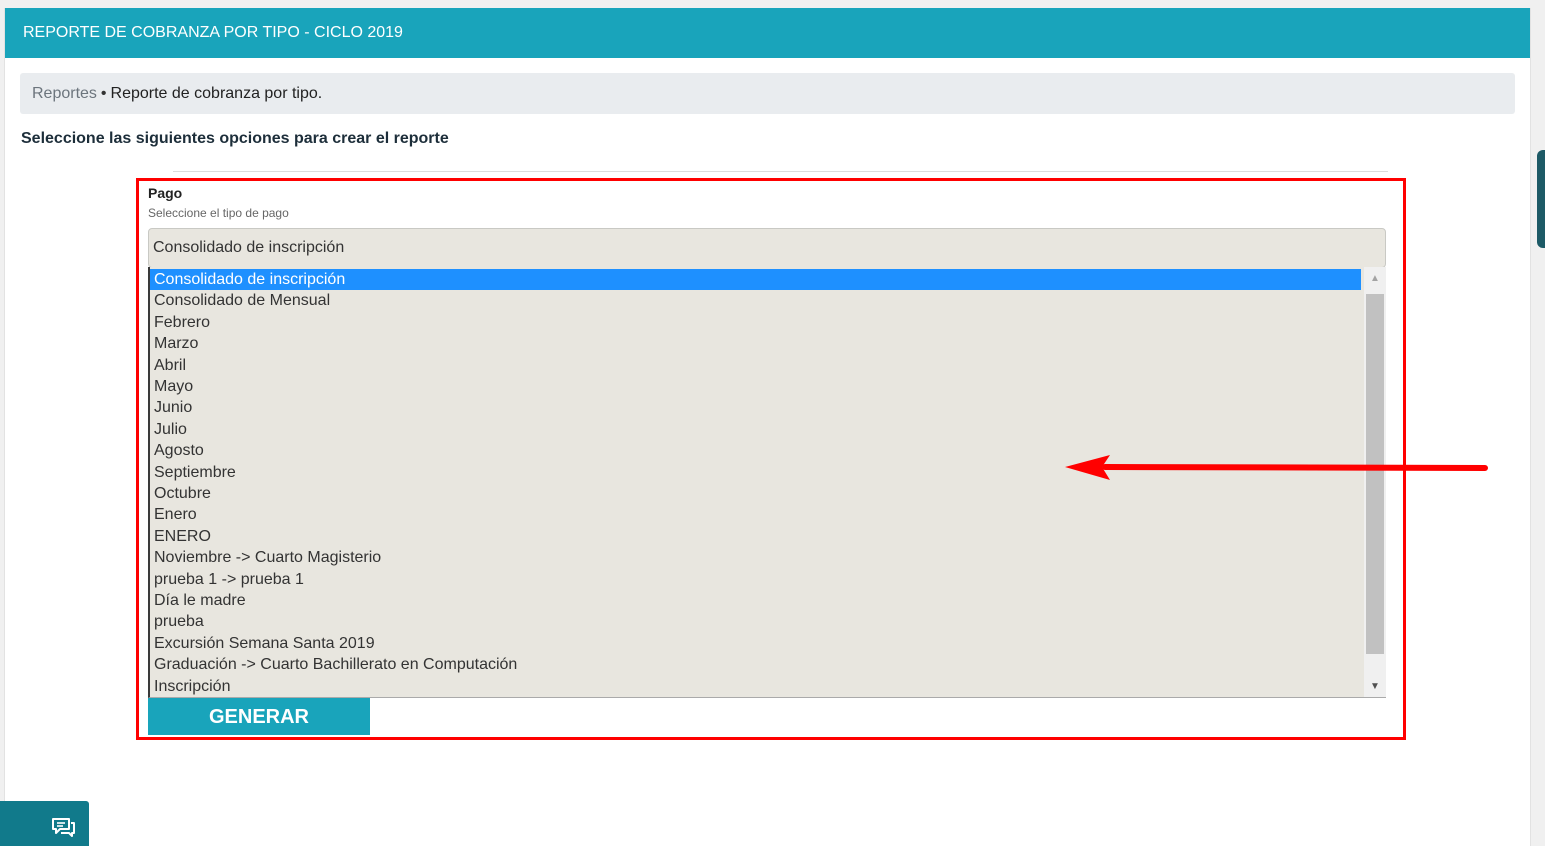  Describe the element at coordinates (165, 193) in the screenshot. I see `pago-label: Pago` at that location.